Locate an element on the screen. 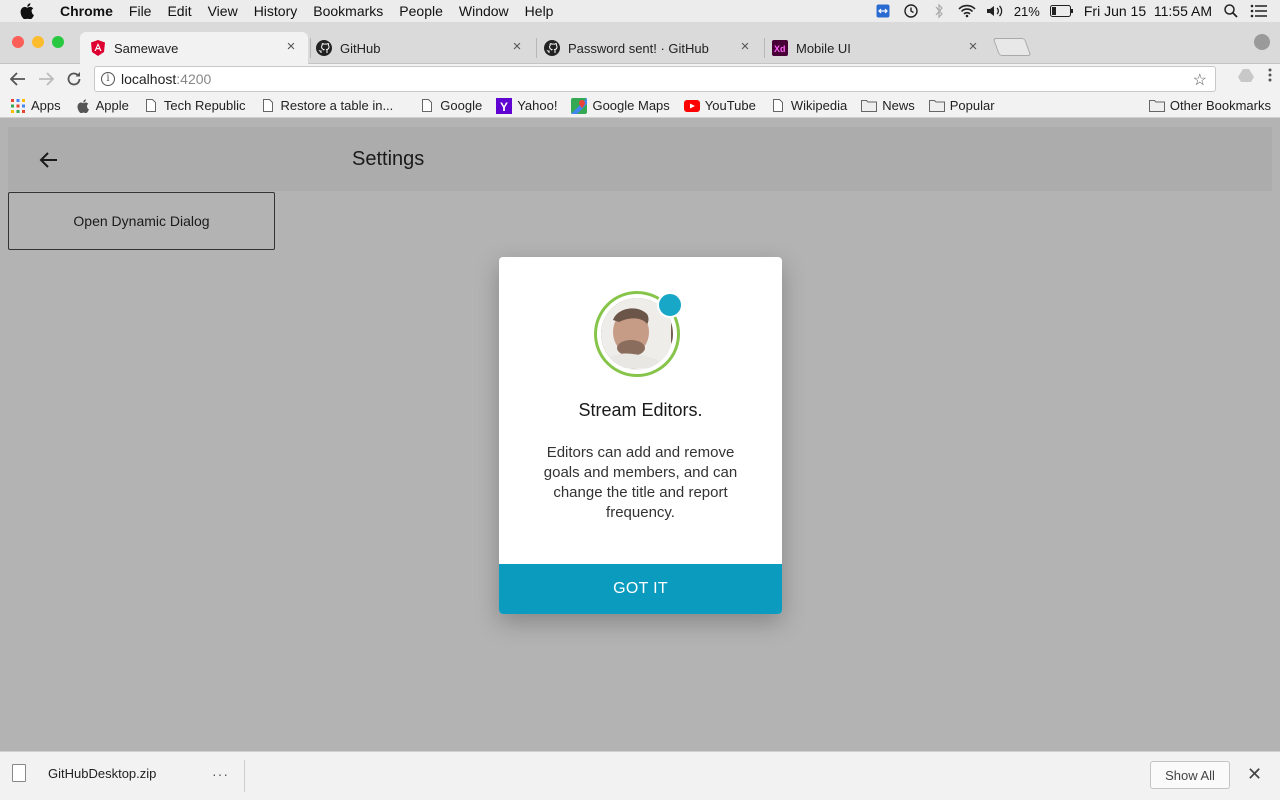 The height and width of the screenshot is (800, 1280). download-filename: GitHubDesktop.zip is located at coordinates (102, 773).